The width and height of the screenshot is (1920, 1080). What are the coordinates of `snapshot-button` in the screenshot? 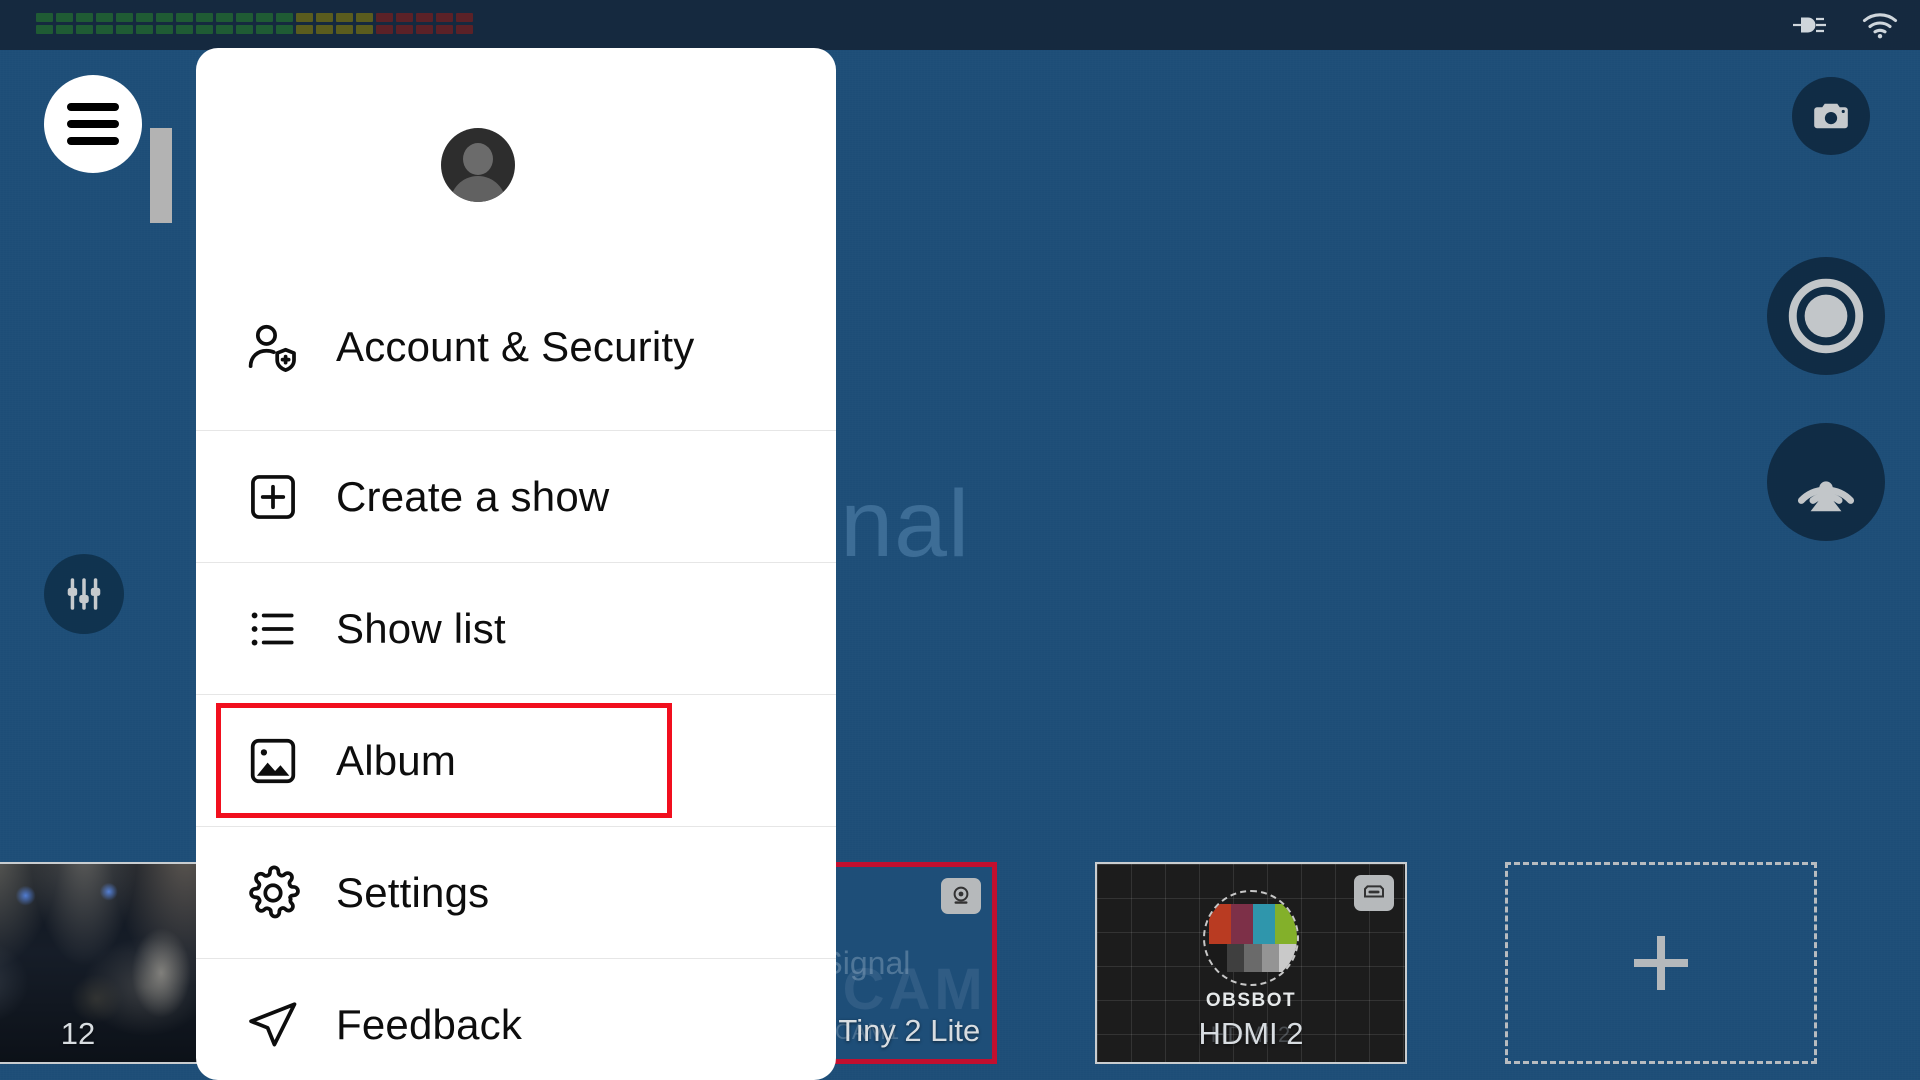 It's located at (1831, 116).